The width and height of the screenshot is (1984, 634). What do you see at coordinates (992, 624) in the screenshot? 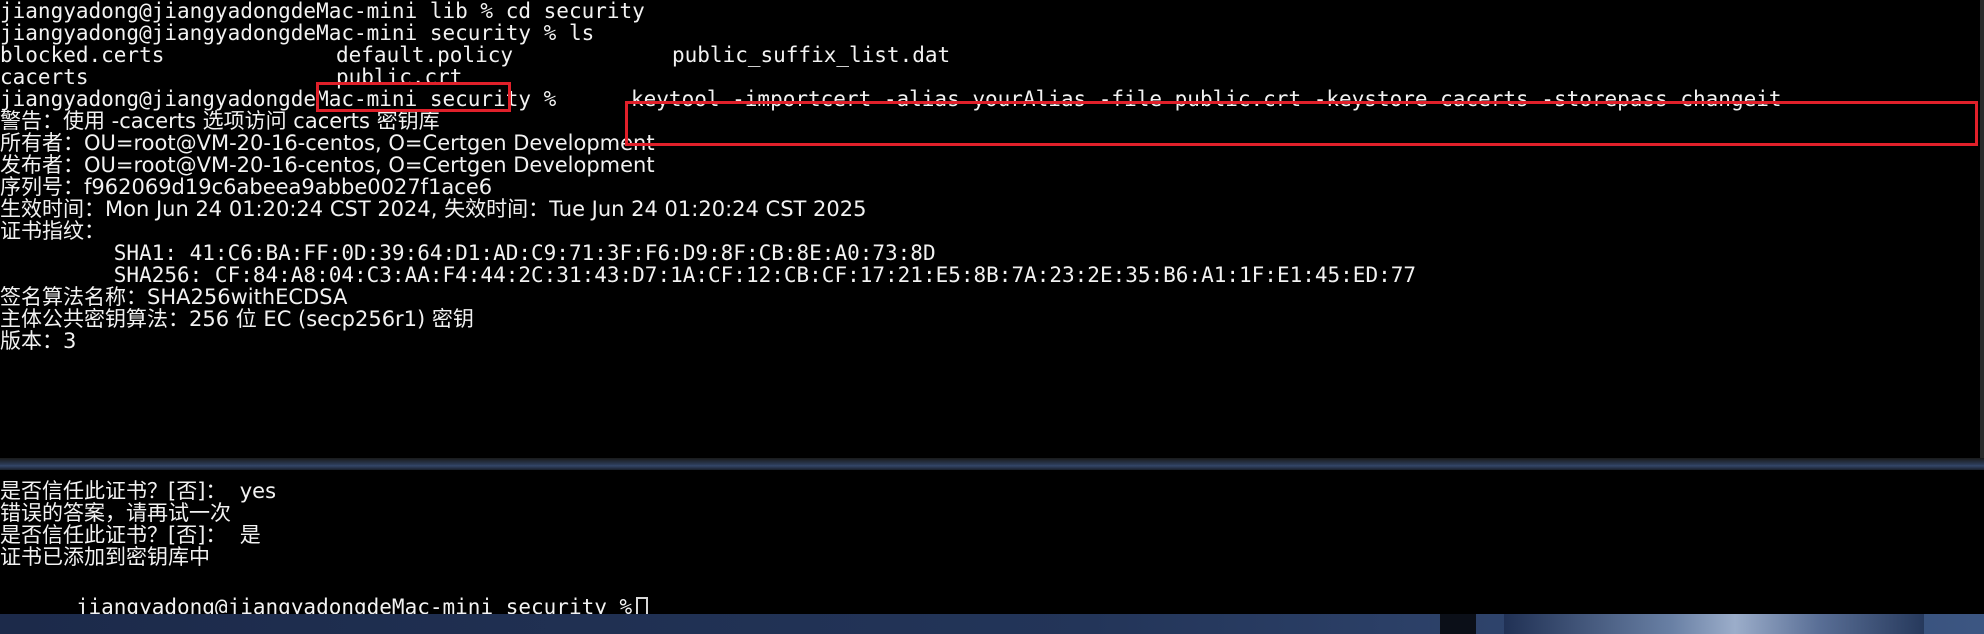
I see `desktop-wallpaper-strip` at bounding box center [992, 624].